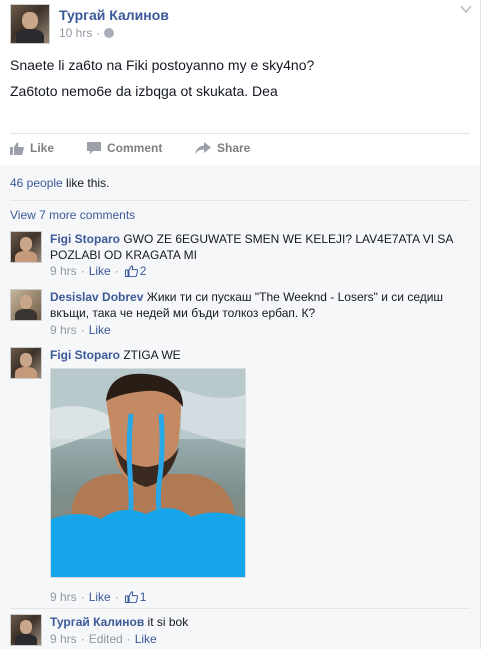 This screenshot has width=481, height=649. What do you see at coordinates (240, 133) in the screenshot?
I see `post-divider` at bounding box center [240, 133].